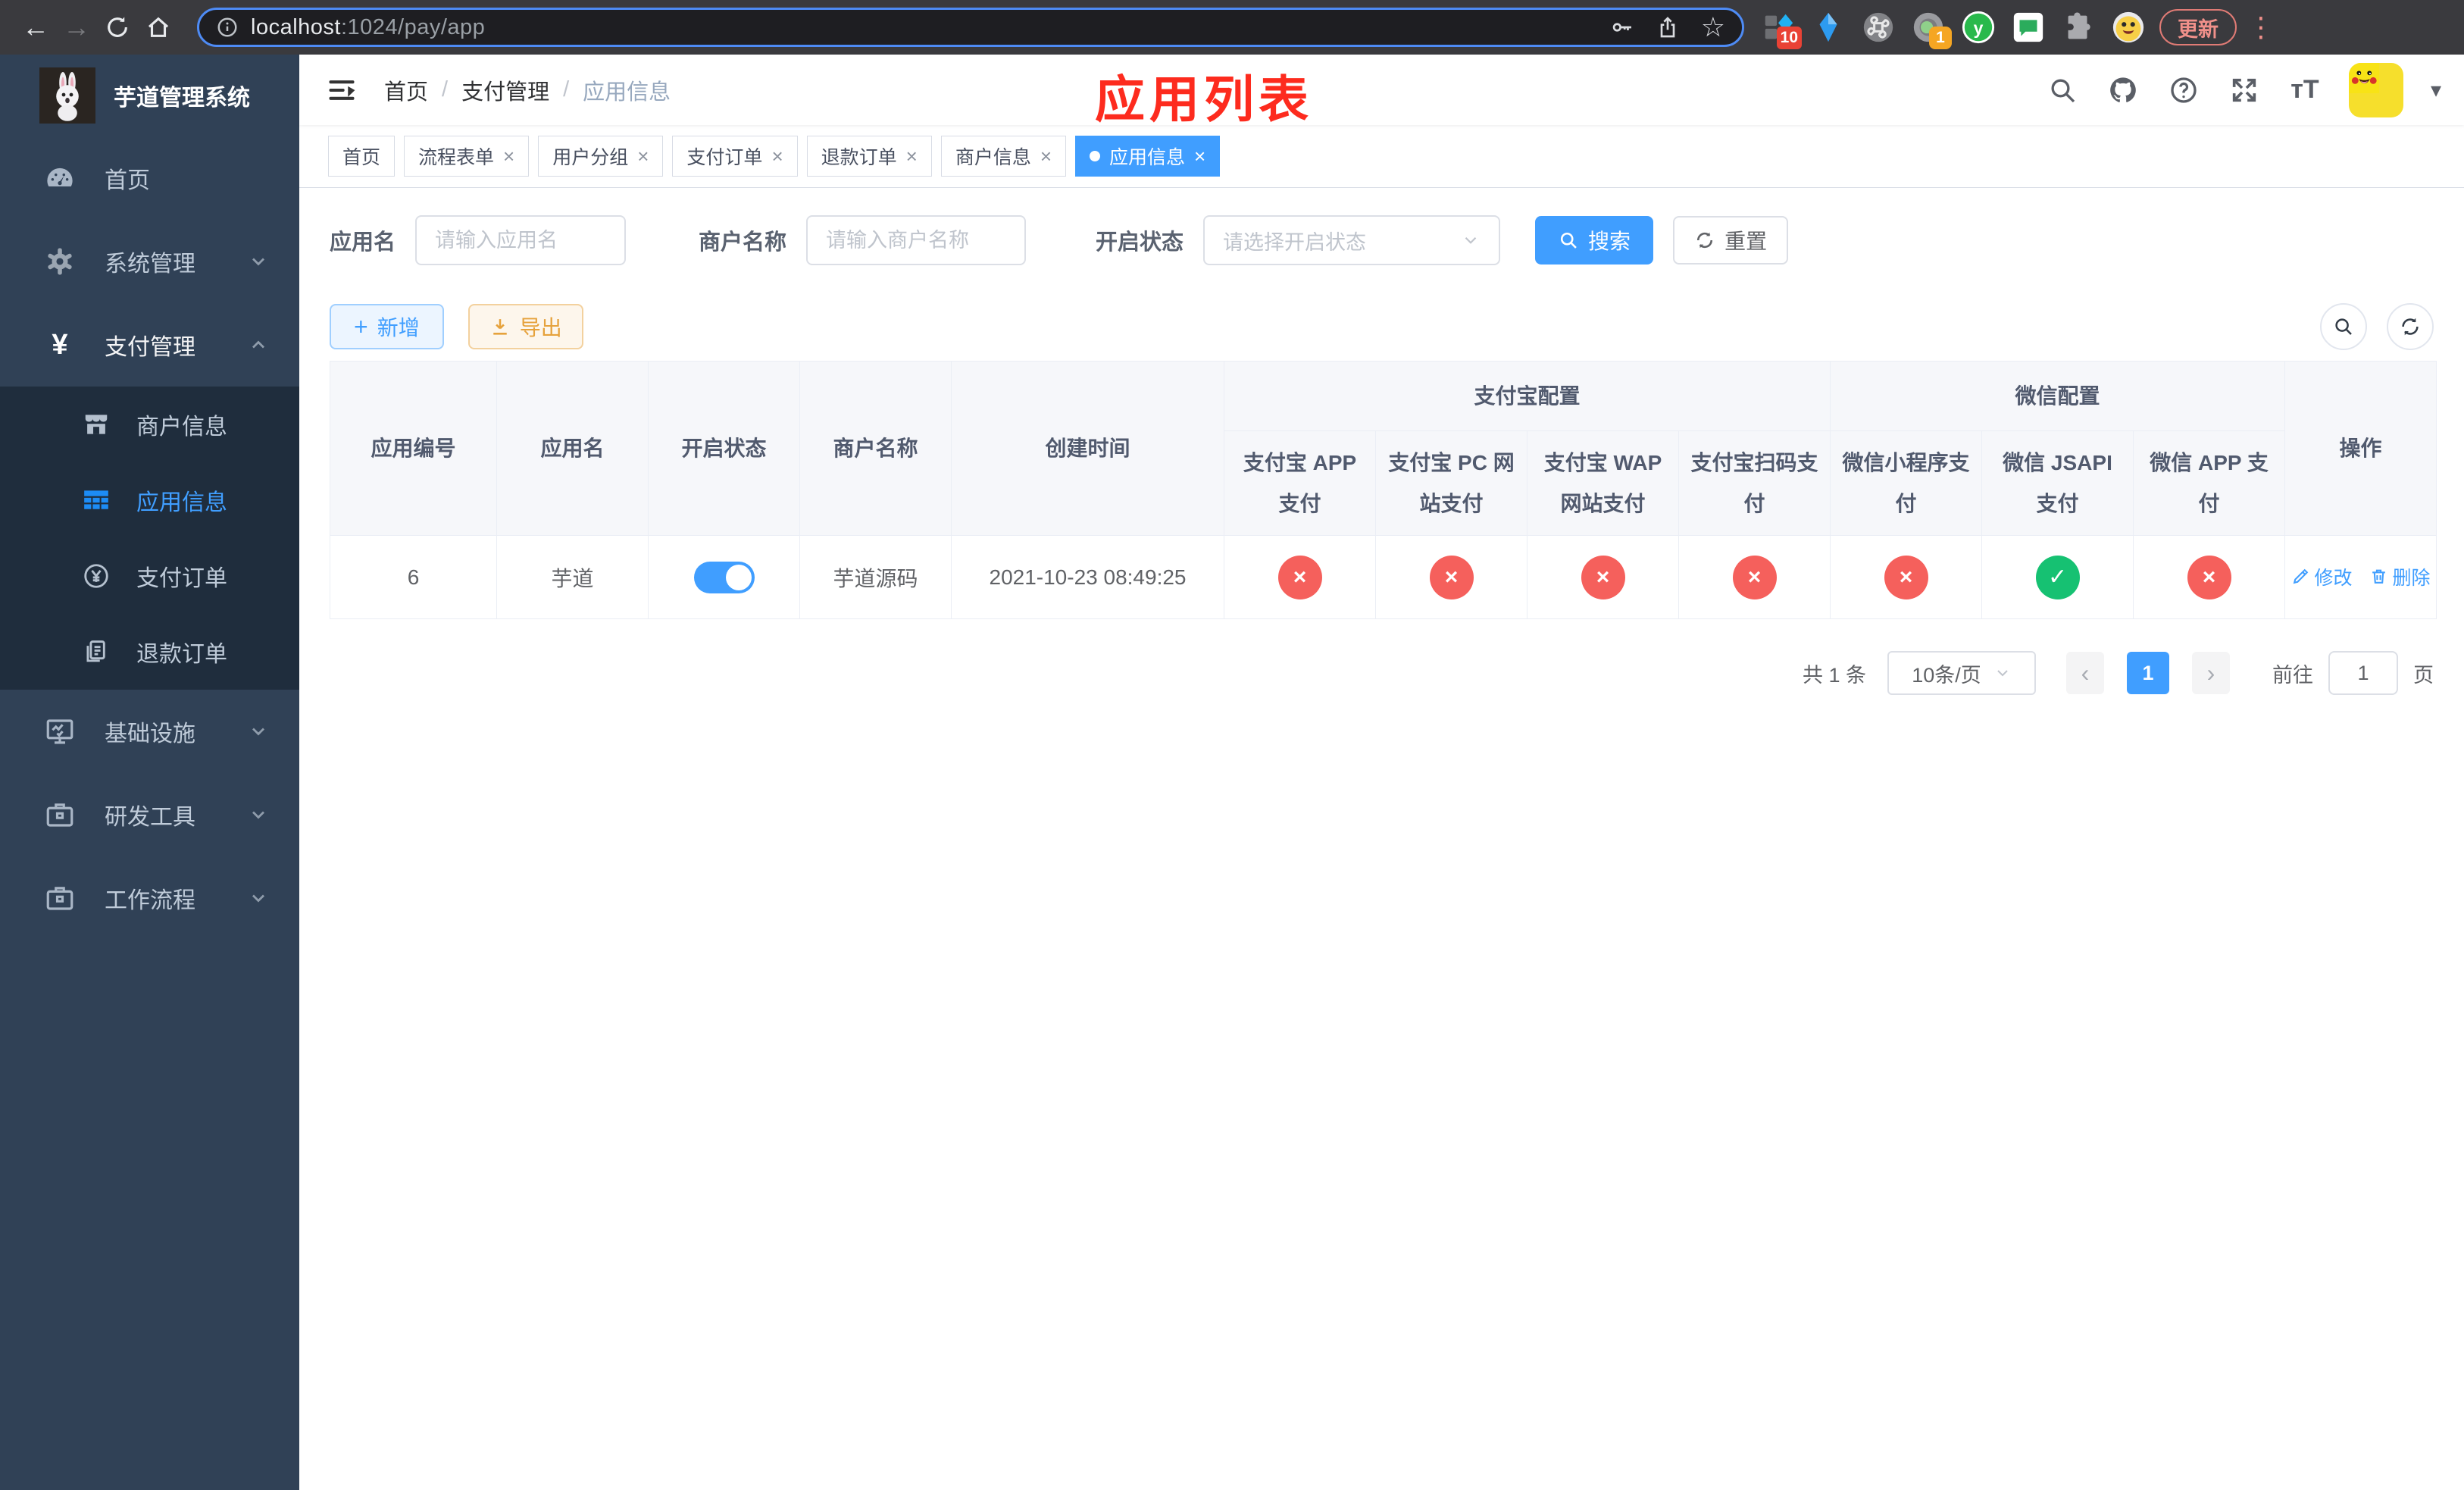  I want to click on sidebar-item-home: 首页, so click(149, 178).